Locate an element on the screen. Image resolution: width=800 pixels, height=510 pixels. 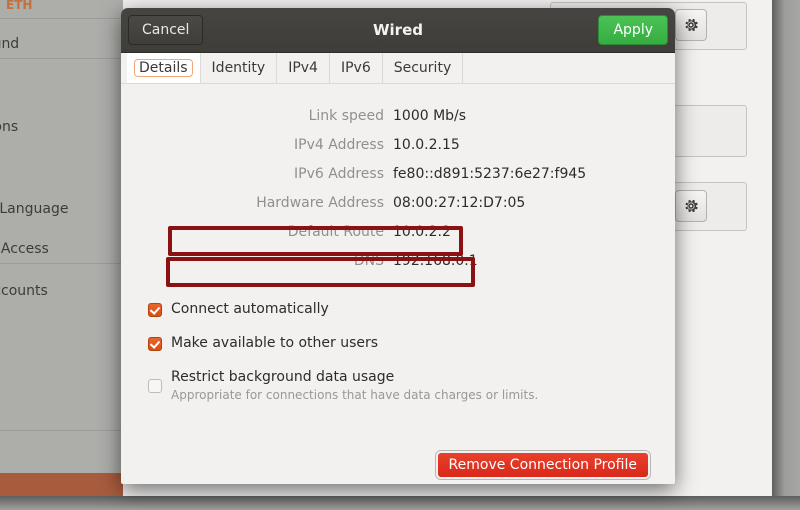
detail-value: 192.168.0.1 is located at coordinates (435, 260).